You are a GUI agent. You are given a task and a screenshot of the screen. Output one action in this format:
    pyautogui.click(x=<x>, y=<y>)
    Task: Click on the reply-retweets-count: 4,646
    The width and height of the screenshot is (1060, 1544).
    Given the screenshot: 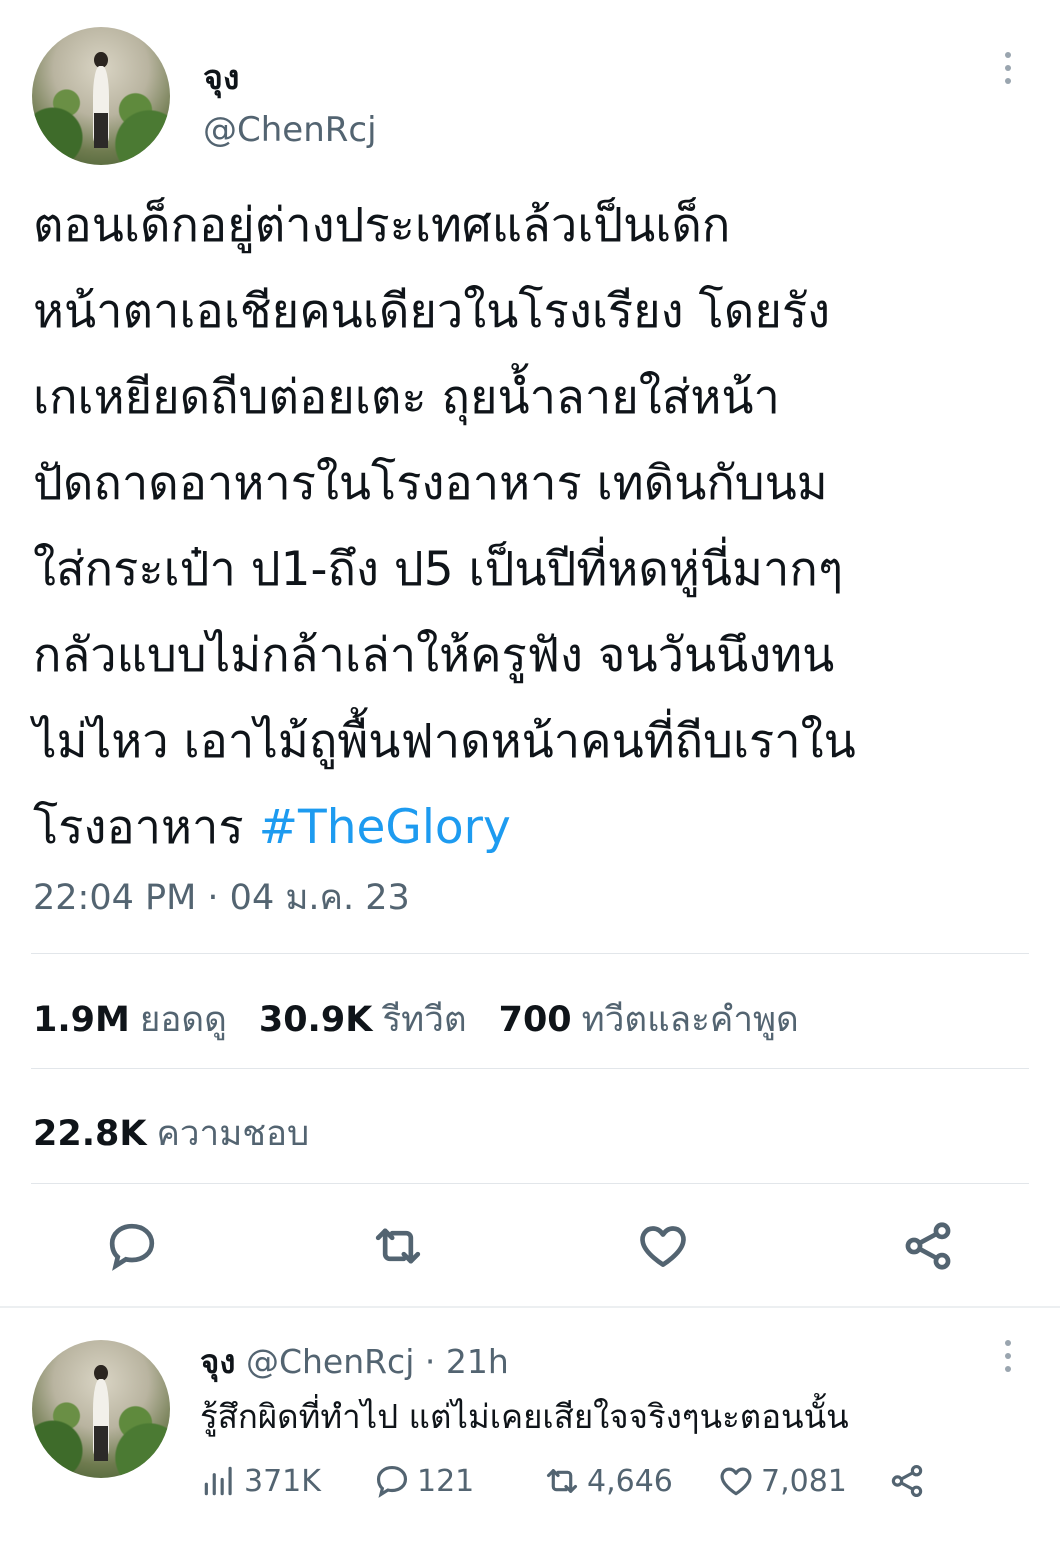 What is the action you would take?
    pyautogui.click(x=630, y=1481)
    